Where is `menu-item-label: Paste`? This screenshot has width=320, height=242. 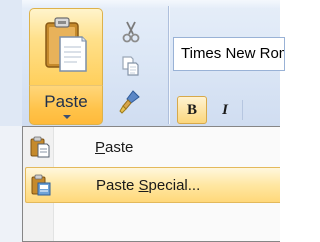 menu-item-label: Paste is located at coordinates (114, 147).